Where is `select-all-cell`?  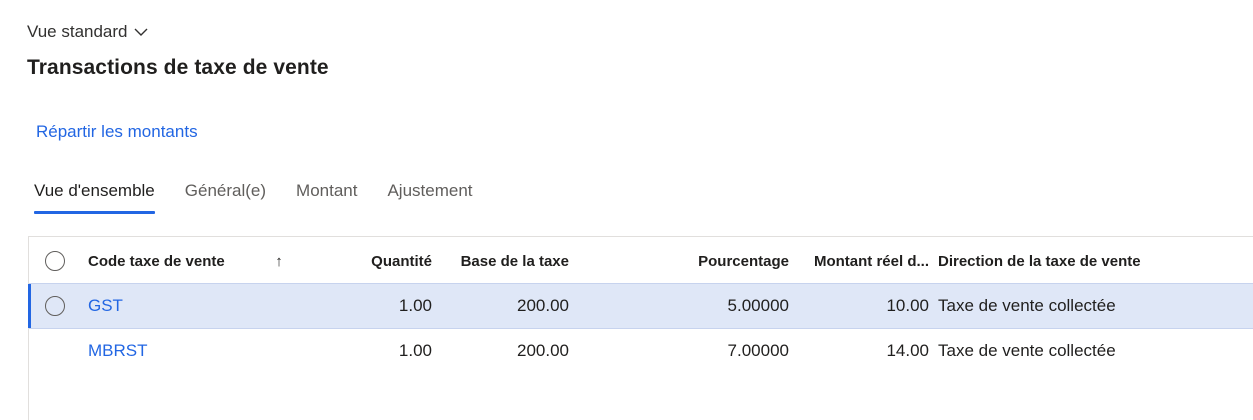 select-all-cell is located at coordinates (55, 261).